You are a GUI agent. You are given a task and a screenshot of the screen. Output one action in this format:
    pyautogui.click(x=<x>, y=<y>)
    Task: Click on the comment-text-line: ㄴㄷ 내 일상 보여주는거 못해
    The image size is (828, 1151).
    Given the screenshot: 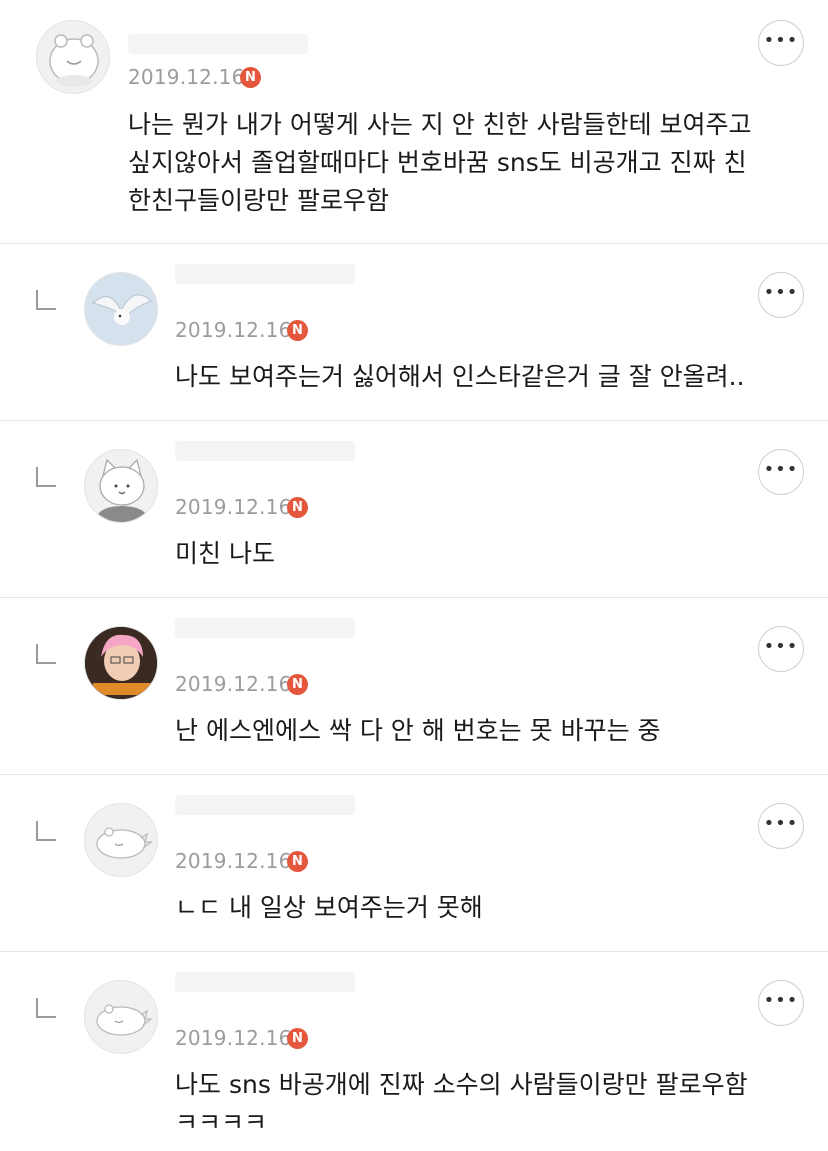 What is the action you would take?
    pyautogui.click(x=329, y=907)
    